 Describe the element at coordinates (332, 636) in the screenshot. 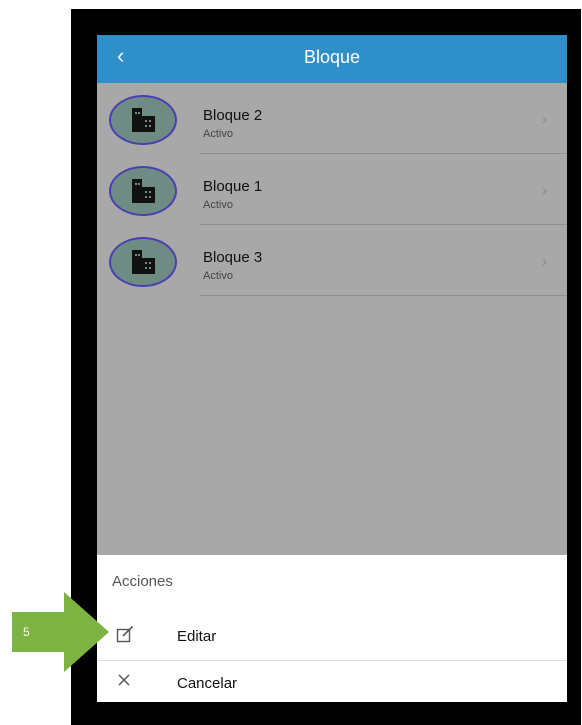

I see `edit-action: Editar` at that location.